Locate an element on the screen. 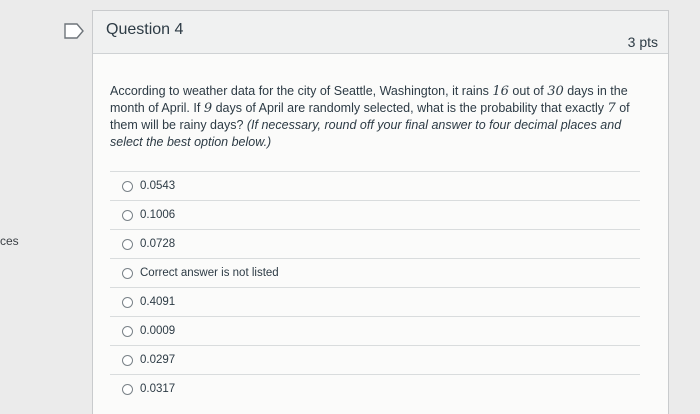 Image resolution: width=700 pixels, height=414 pixels. answer-option: 0.0728 is located at coordinates (375, 243).